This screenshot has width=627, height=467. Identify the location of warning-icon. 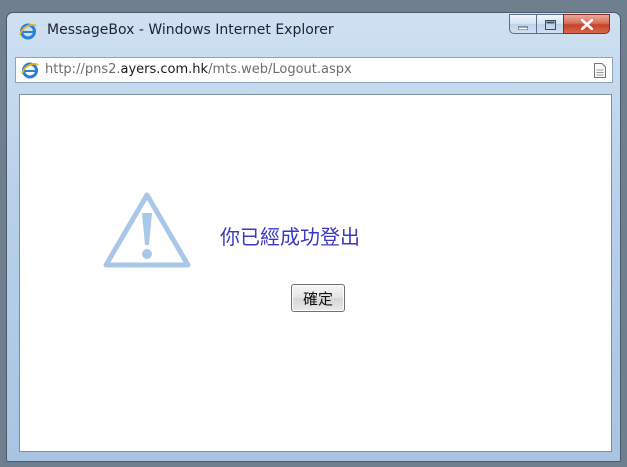
(147, 229).